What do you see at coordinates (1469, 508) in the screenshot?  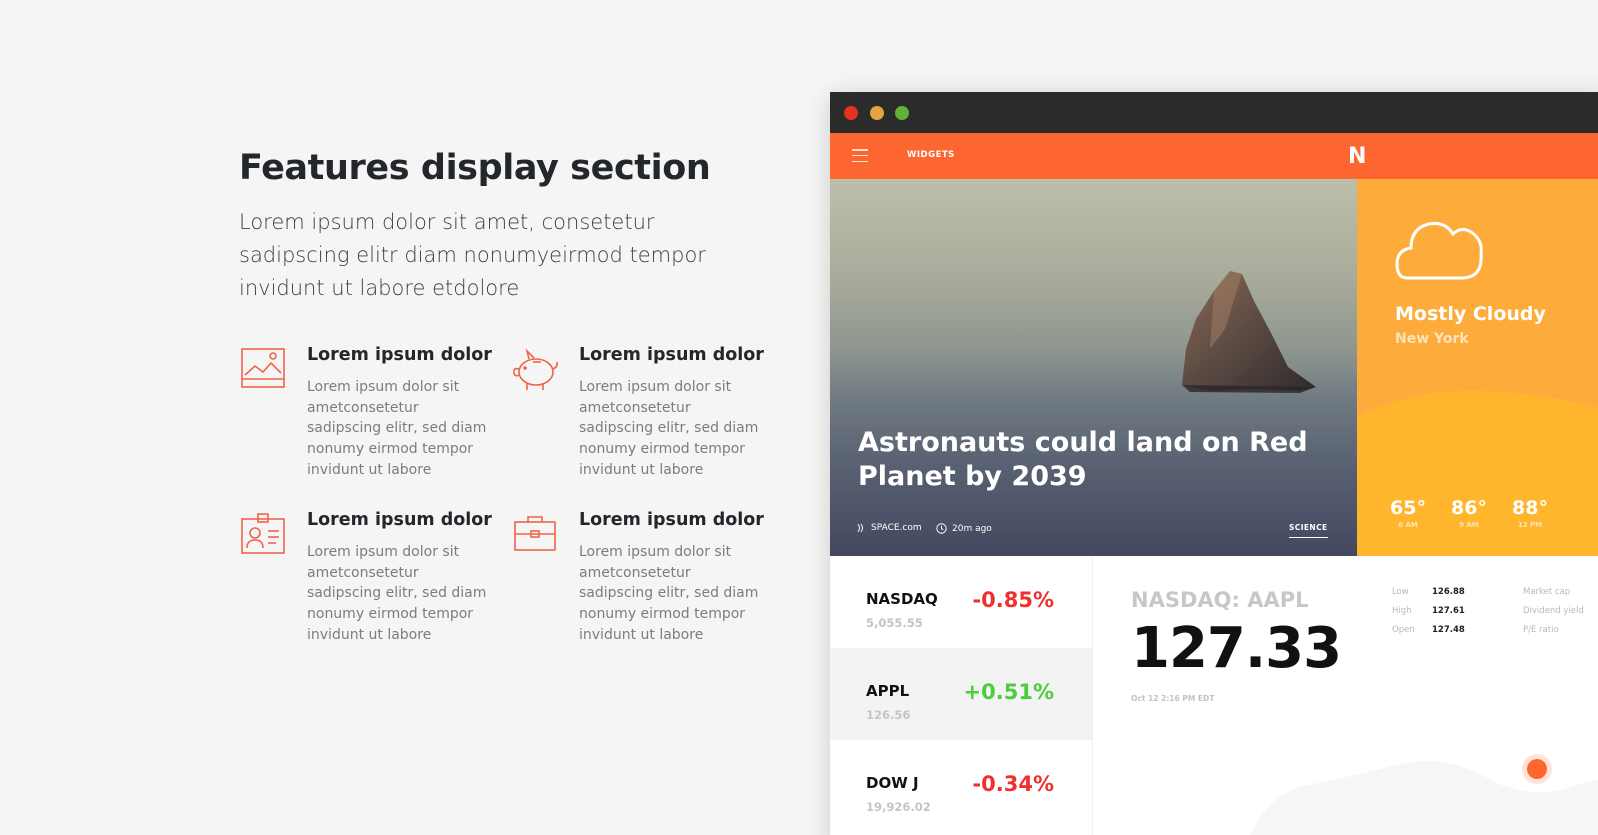 I see `forecast-temp: 86°` at bounding box center [1469, 508].